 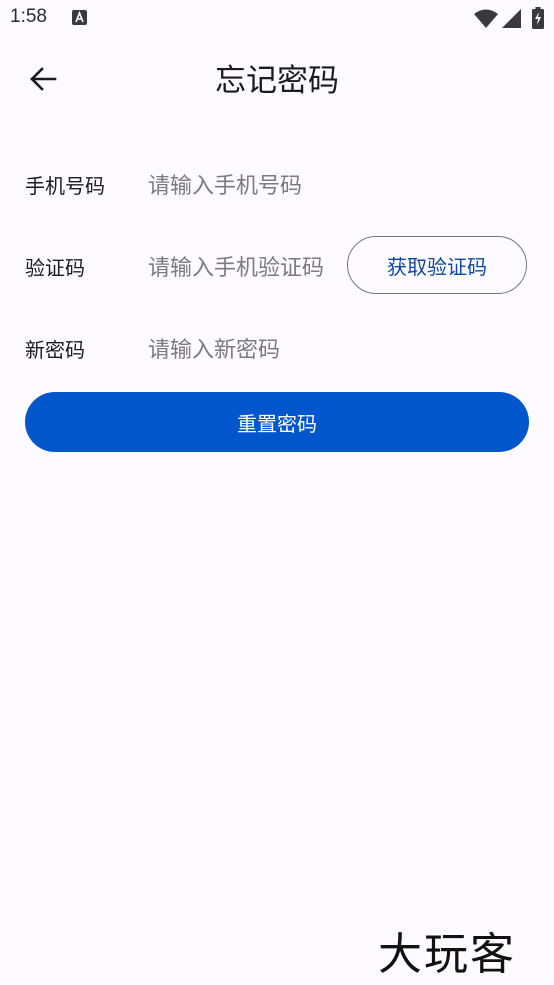 I want to click on signal-icon, so click(x=512, y=21).